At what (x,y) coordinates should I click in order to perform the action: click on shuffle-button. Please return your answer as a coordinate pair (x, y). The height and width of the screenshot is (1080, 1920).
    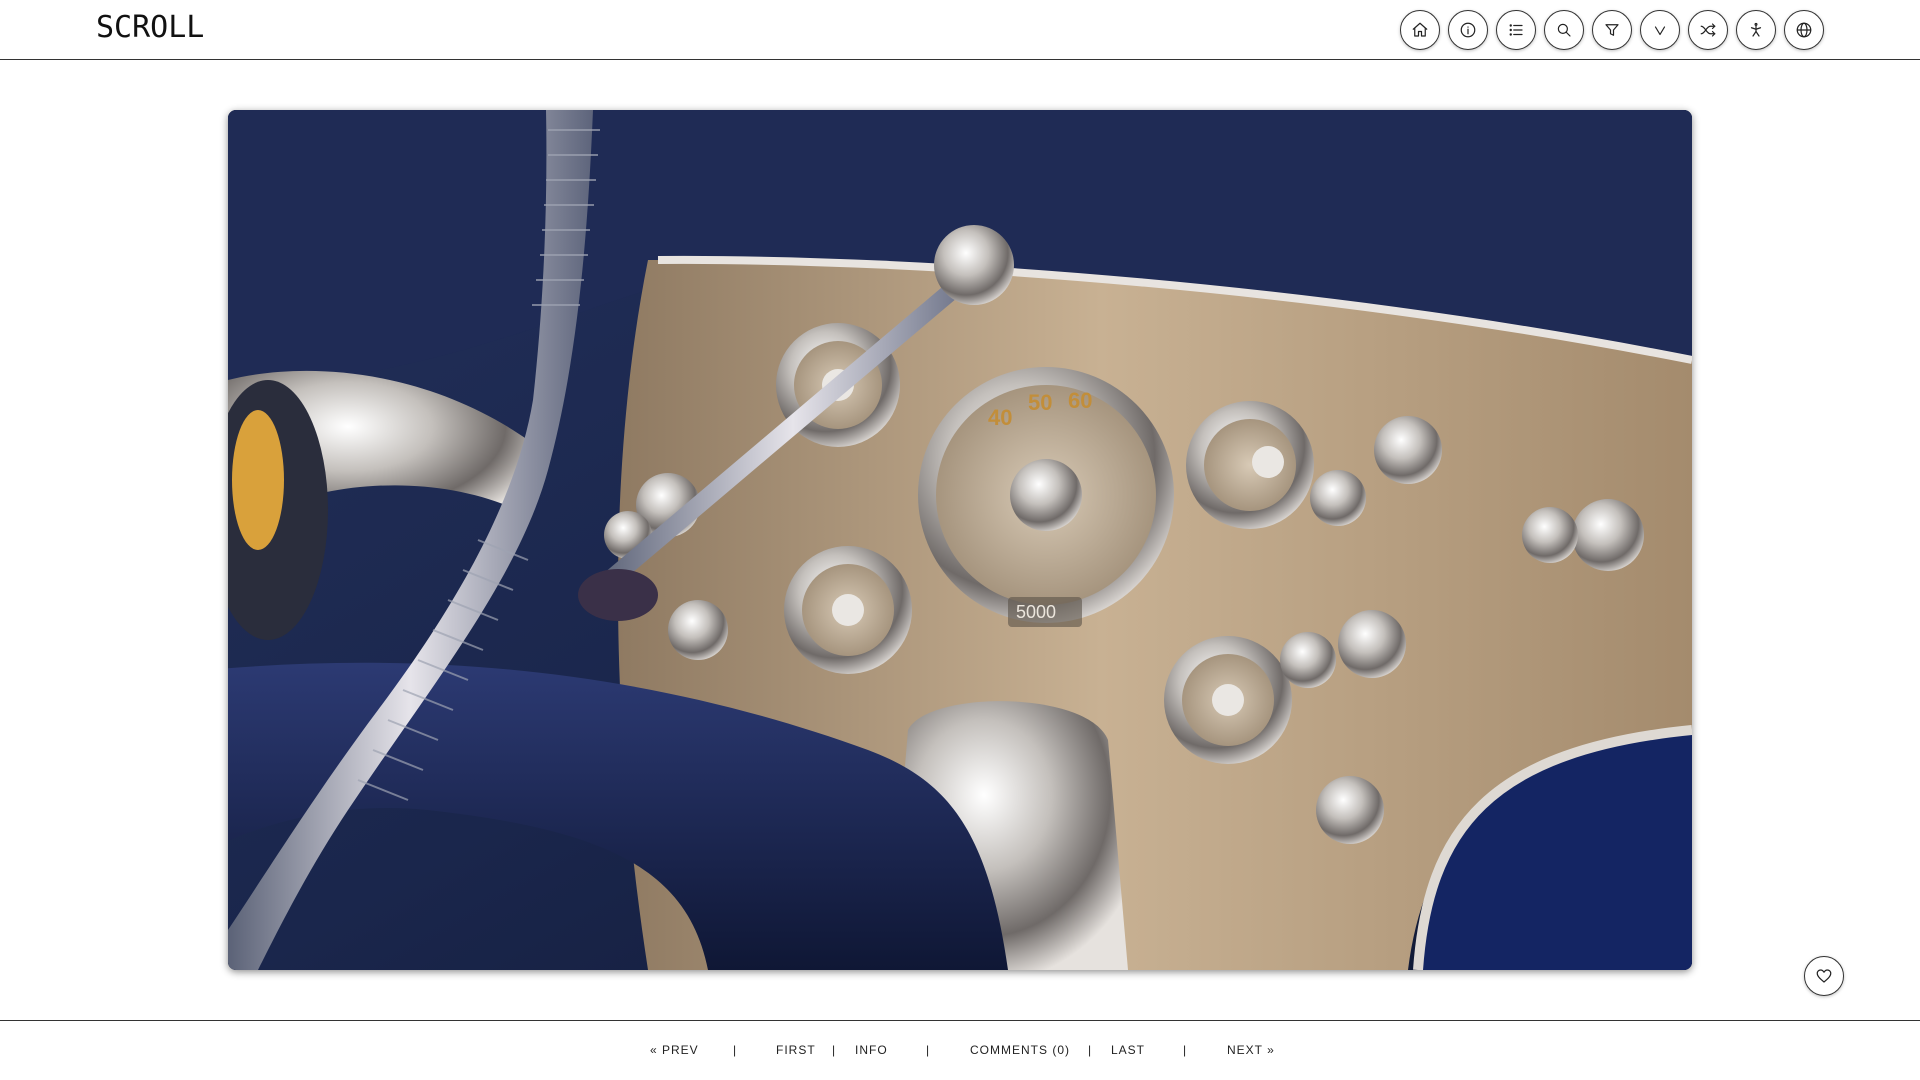
    Looking at the image, I should click on (1708, 30).